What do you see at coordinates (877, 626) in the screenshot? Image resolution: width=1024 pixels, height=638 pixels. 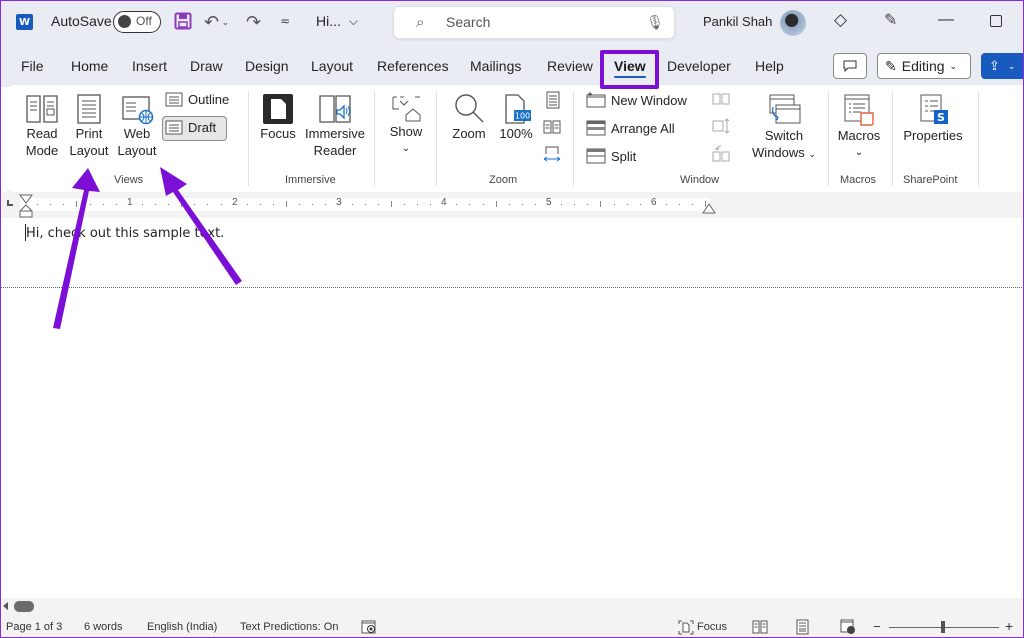 I see `zoom-out-button: −` at bounding box center [877, 626].